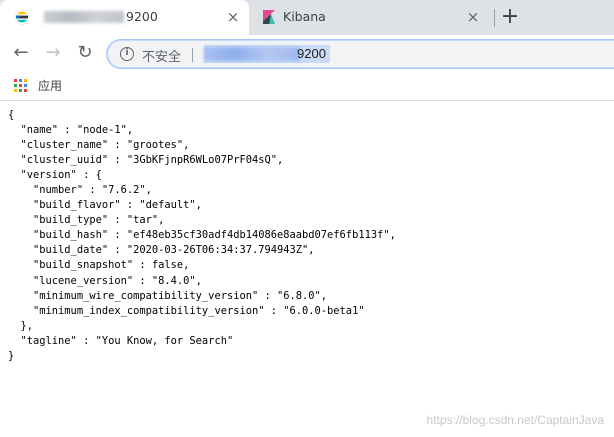 This screenshot has width=614, height=437. I want to click on browser-toolbar: ← → ↻ i 不安全 9200, so click(307, 52).